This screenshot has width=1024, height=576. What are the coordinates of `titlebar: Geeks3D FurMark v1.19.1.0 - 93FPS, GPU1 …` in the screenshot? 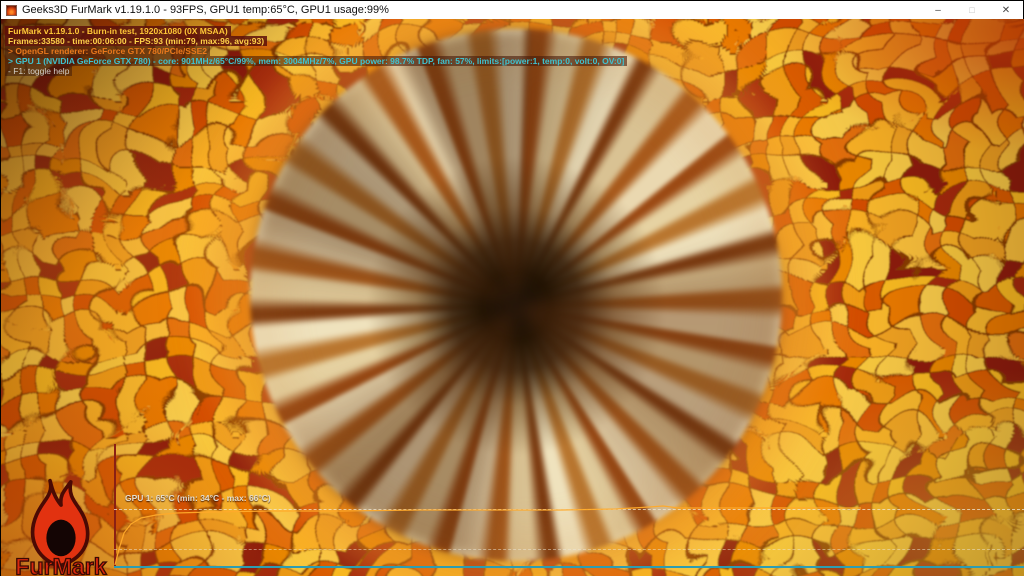 It's located at (512, 10).